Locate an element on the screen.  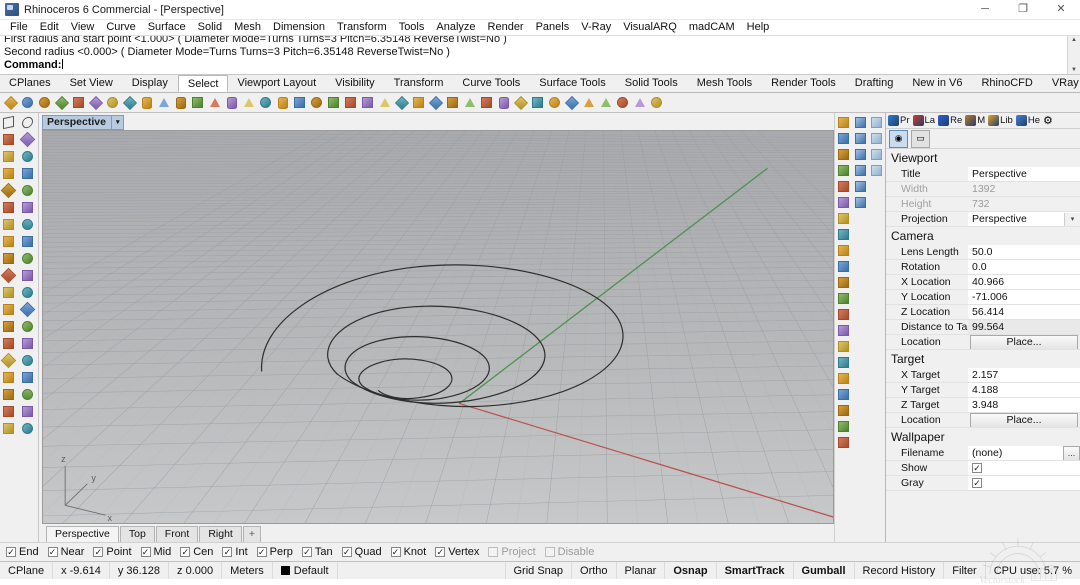
status-toggle-planar: Planar is located at coordinates (641, 570).